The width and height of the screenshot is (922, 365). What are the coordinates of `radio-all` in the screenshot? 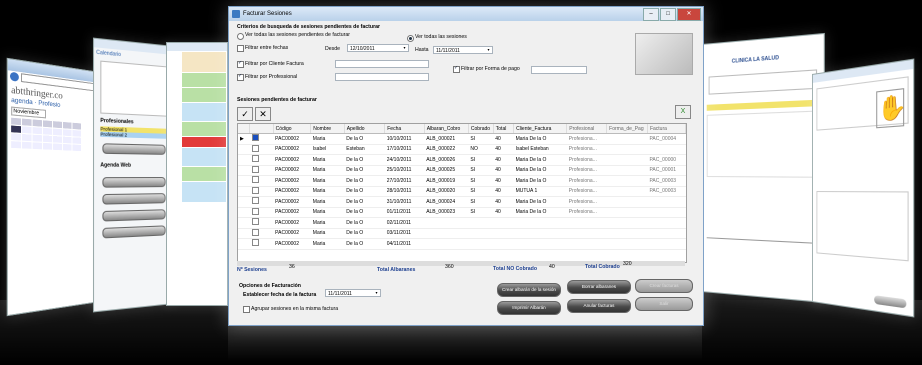 It's located at (410, 38).